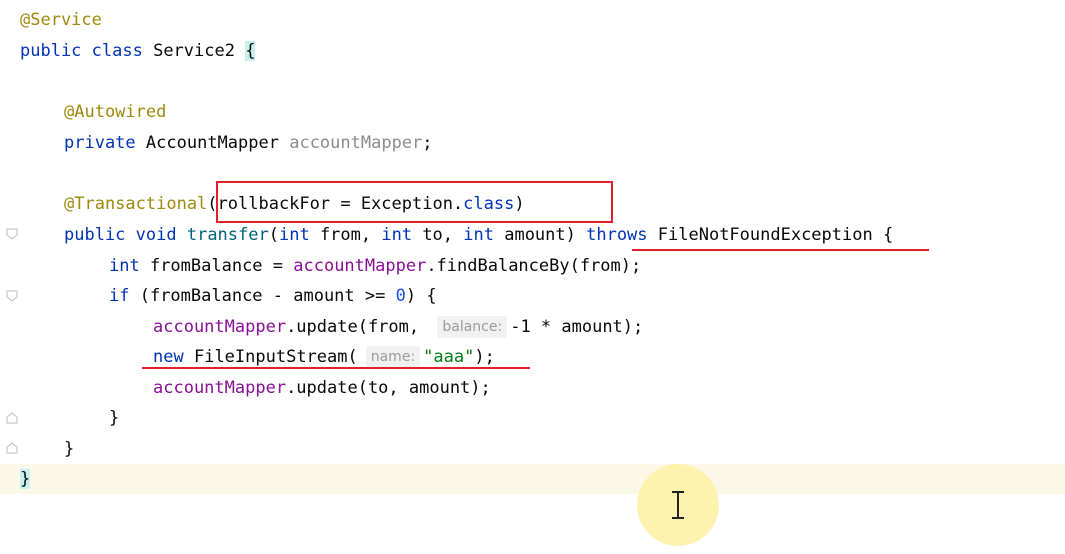 The height and width of the screenshot is (554, 1065). I want to click on unused-field: accountMapper, so click(356, 143).